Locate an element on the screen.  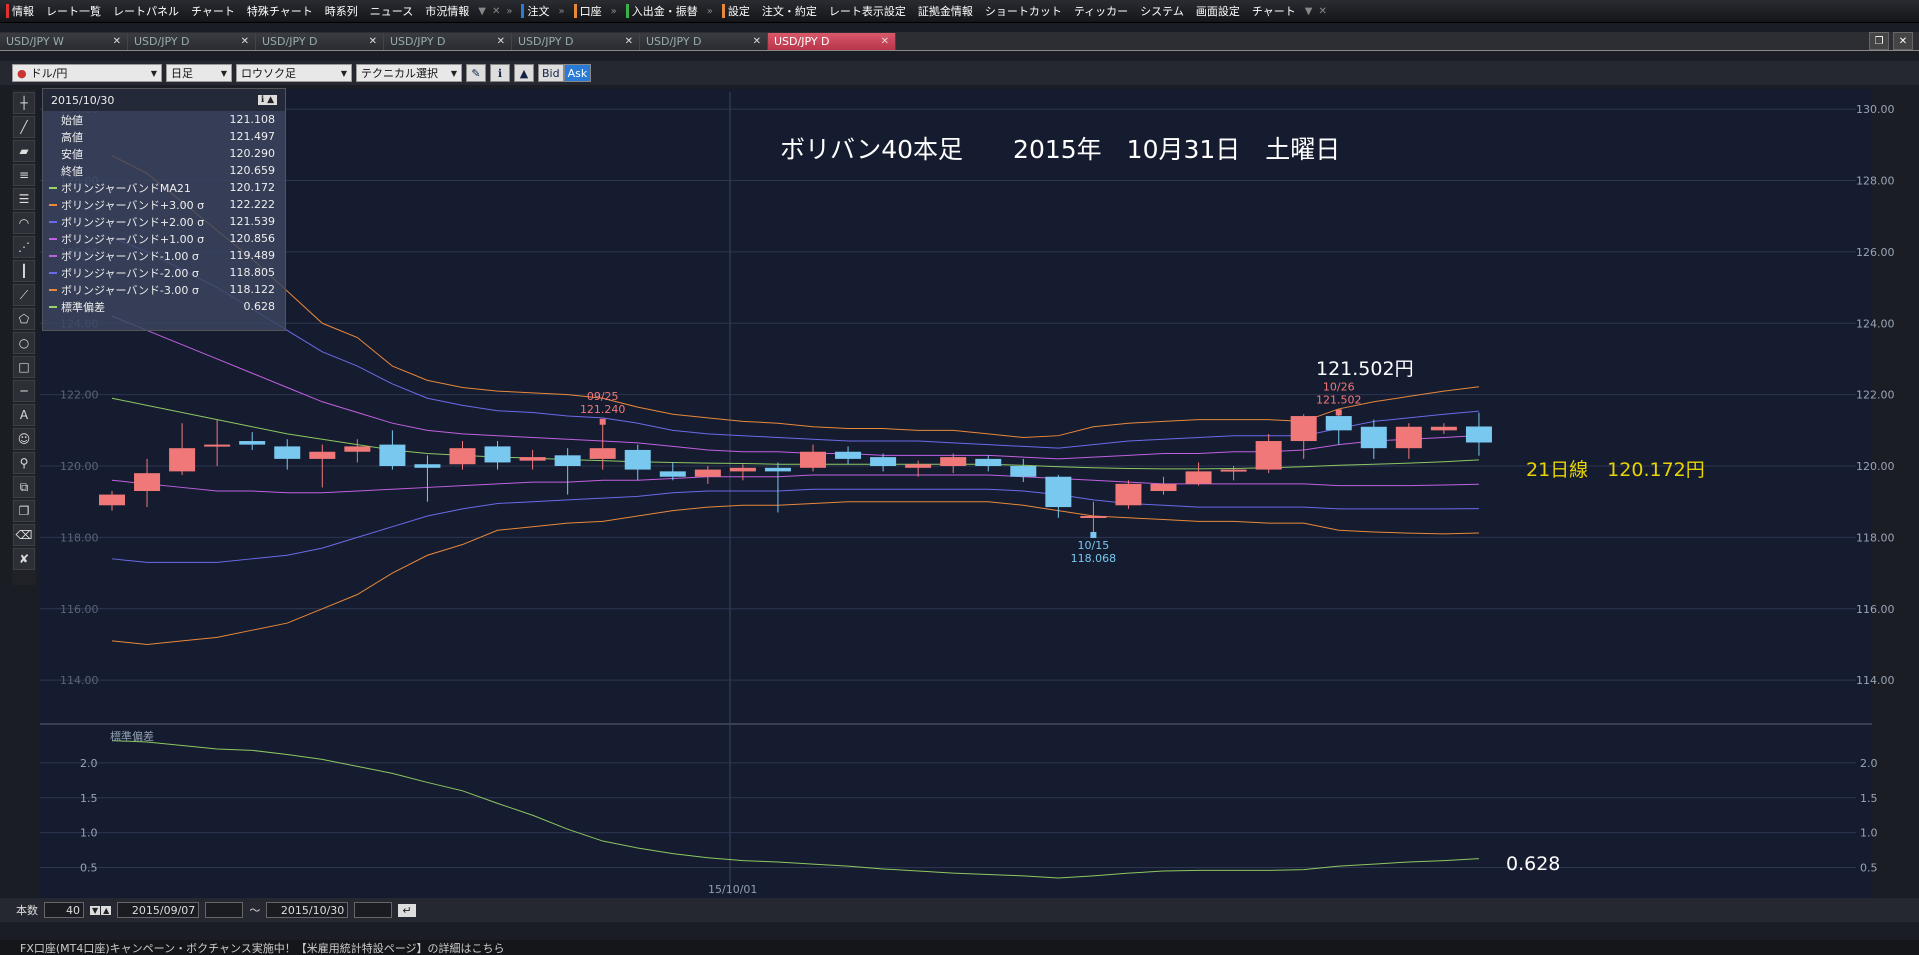
menu-special-chart: 特殊チャート is located at coordinates (280, 11).